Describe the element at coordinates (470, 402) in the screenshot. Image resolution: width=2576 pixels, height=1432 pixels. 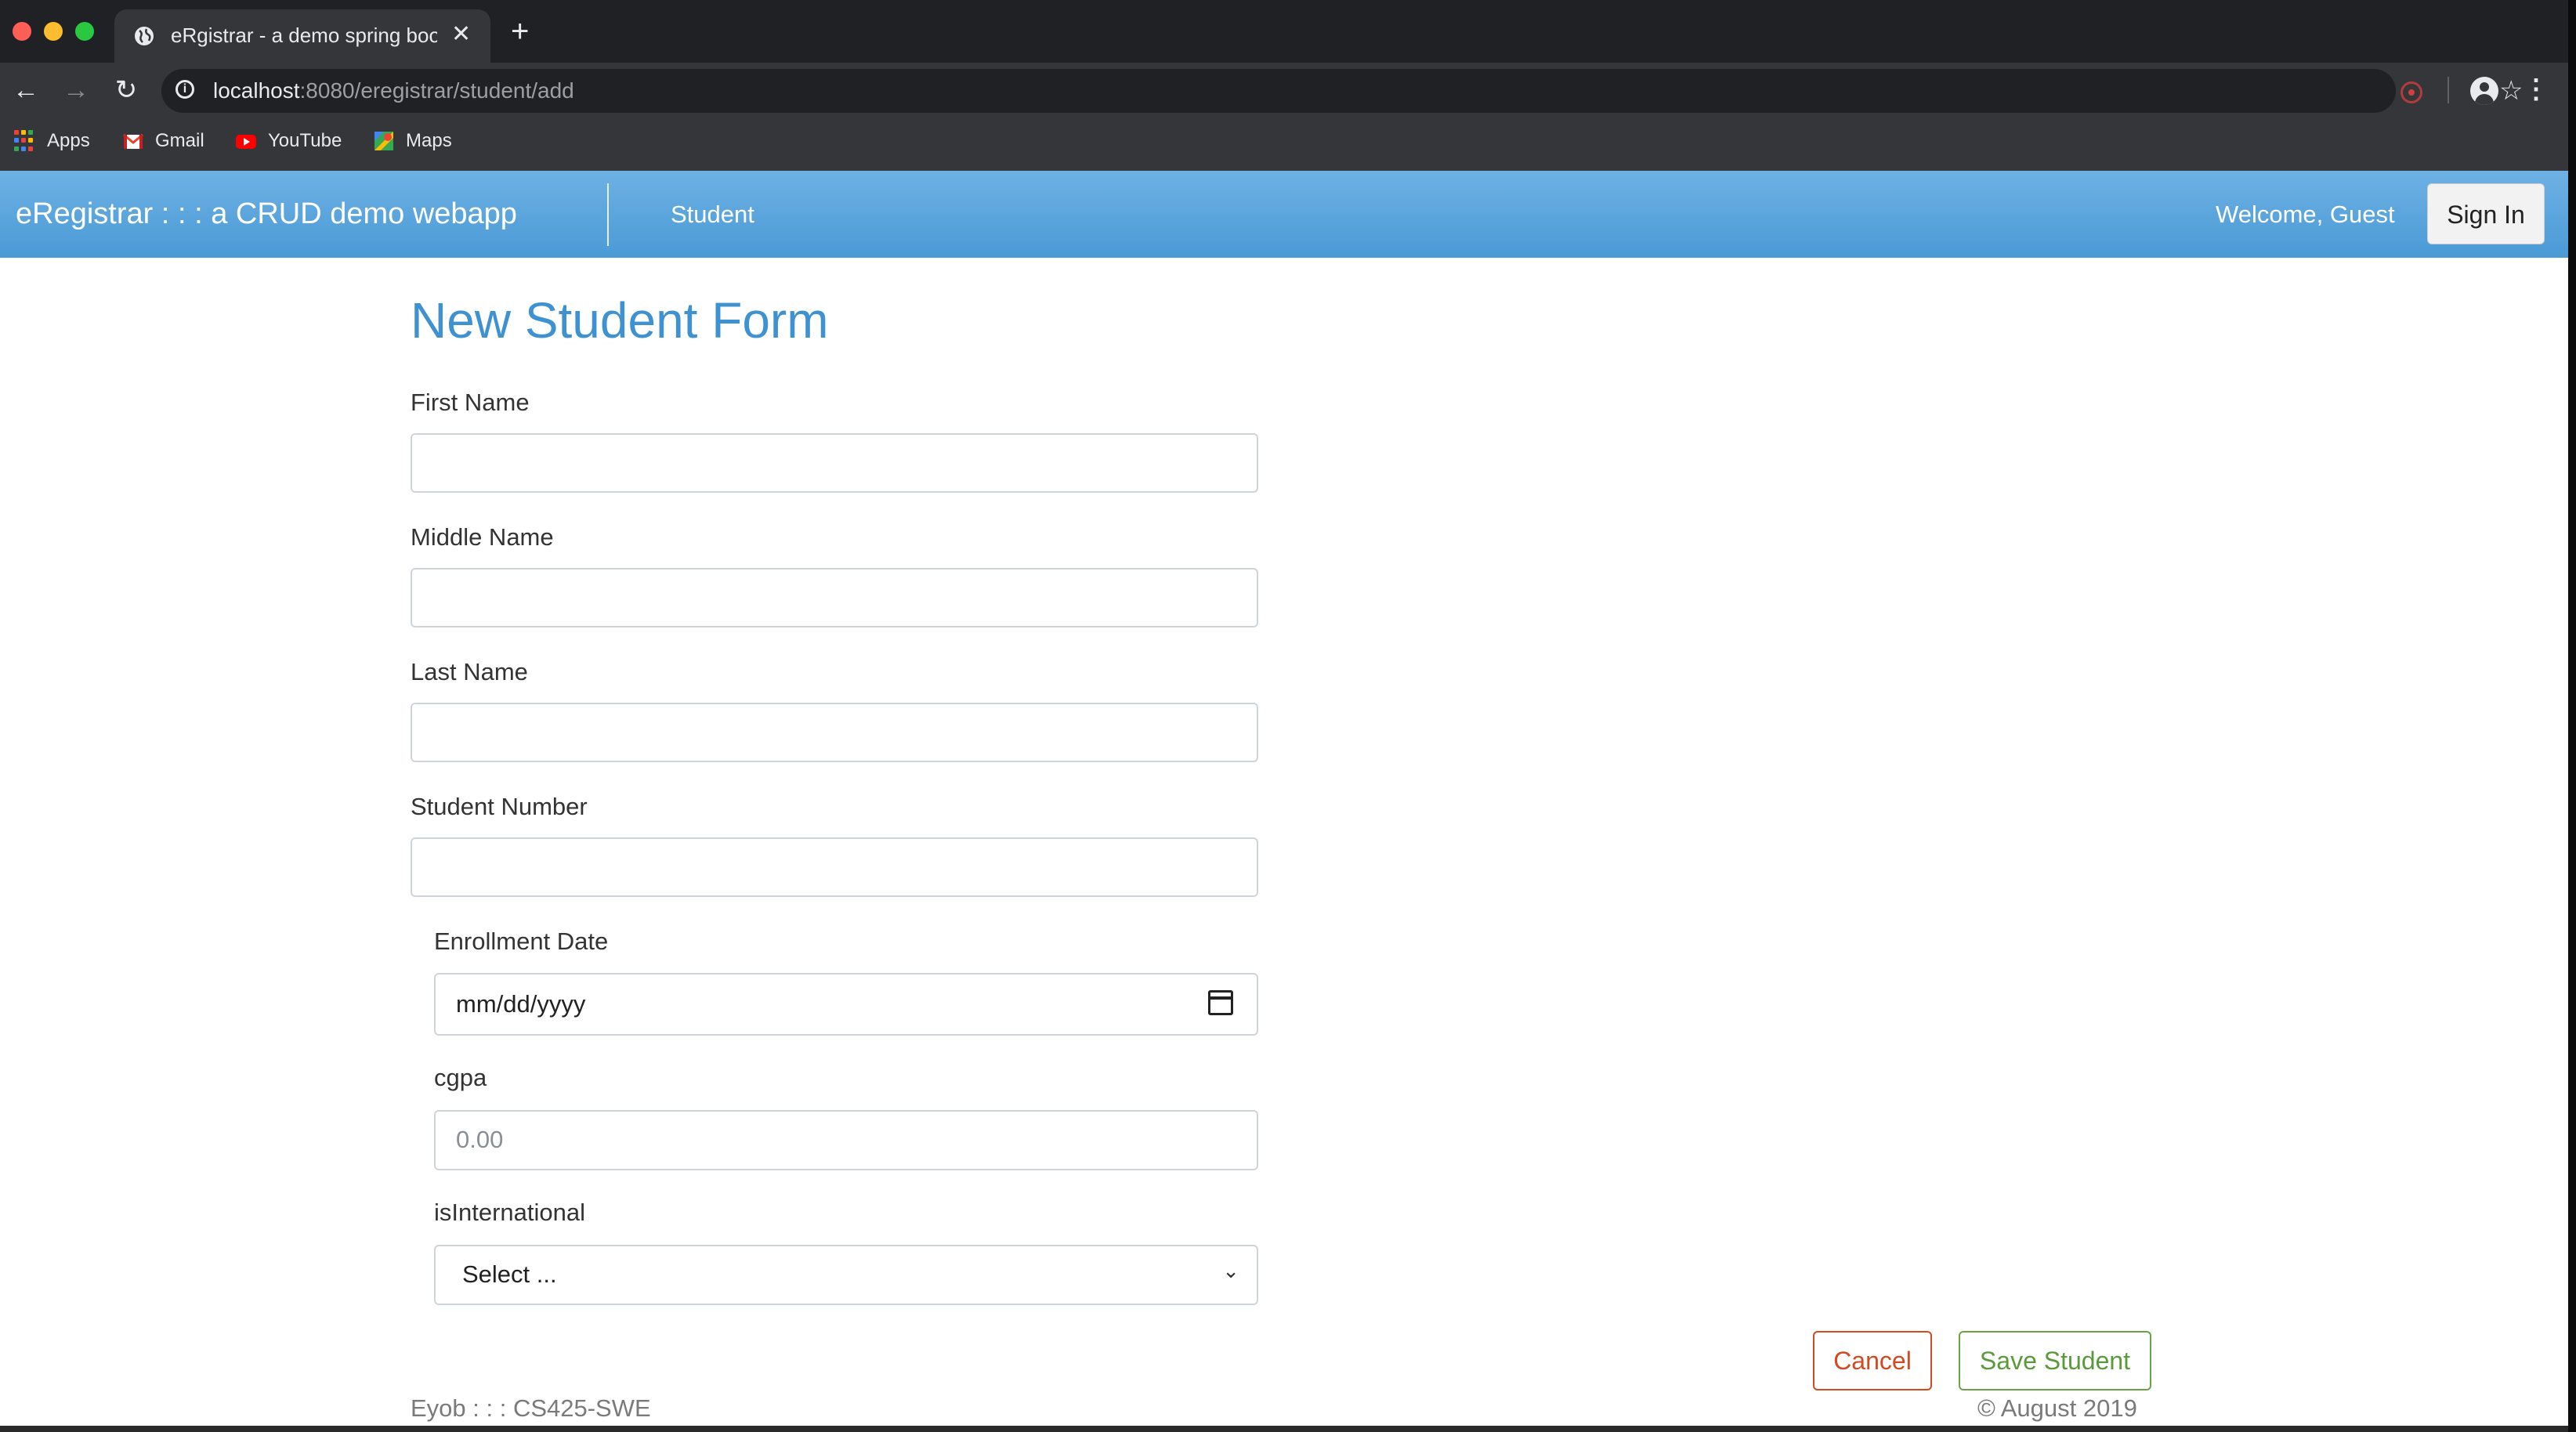
I see `first-name-label: First Name` at that location.